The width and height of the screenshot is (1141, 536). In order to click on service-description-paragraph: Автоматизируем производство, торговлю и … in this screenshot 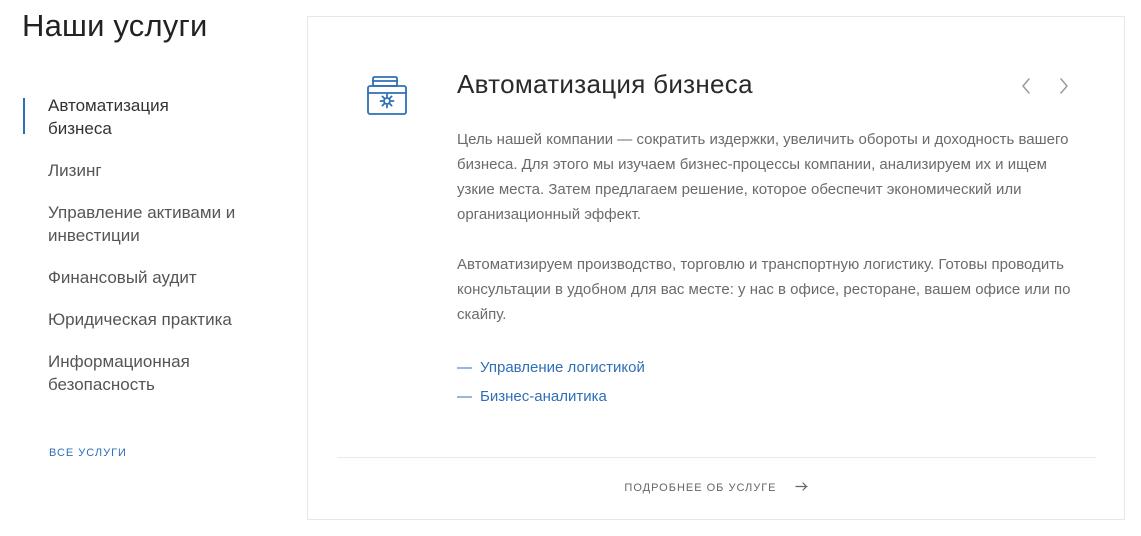, I will do `click(764, 289)`.